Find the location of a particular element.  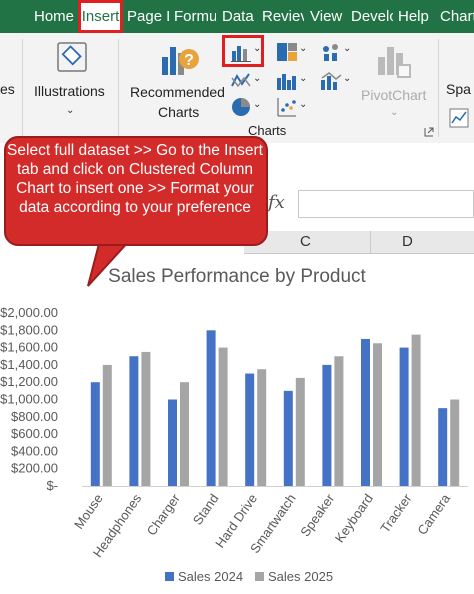

y-tick-label: $1,600.00 is located at coordinates (29, 347).